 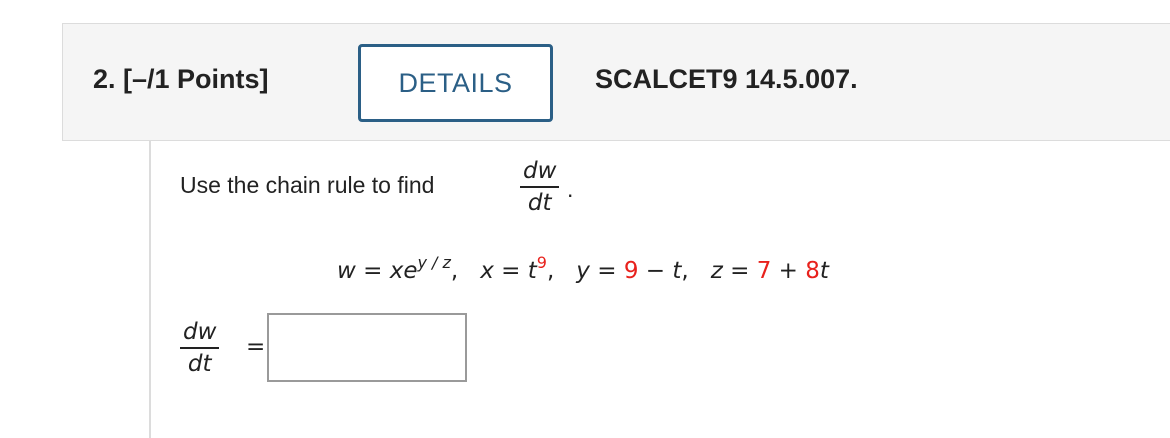 I want to click on fraction-numerator: dw, so click(x=540, y=171).